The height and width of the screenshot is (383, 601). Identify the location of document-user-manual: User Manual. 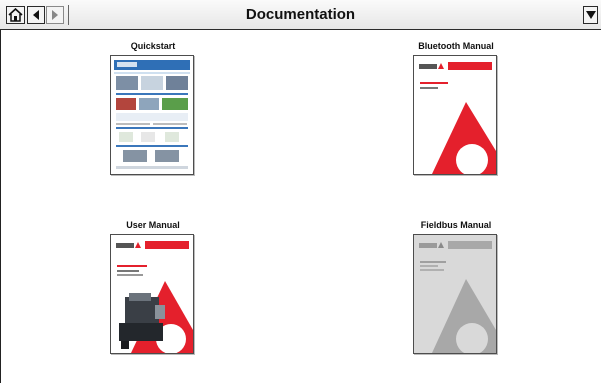
(153, 286).